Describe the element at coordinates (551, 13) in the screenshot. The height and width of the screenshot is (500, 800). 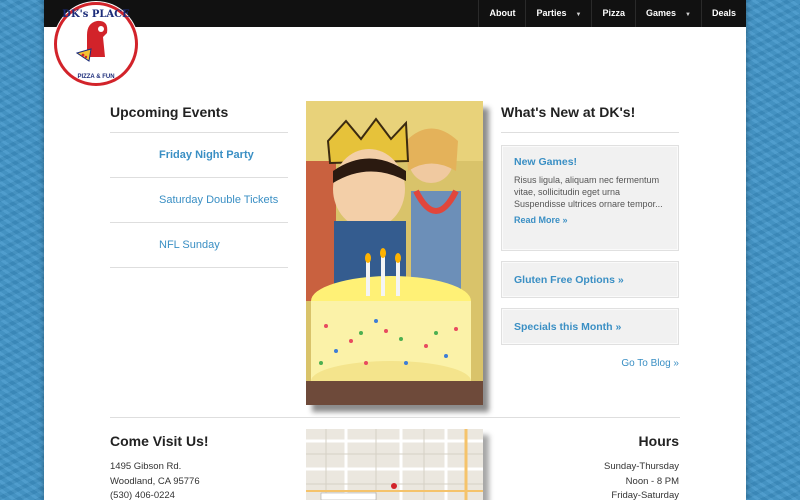
I see `nav-label: Parties` at that location.